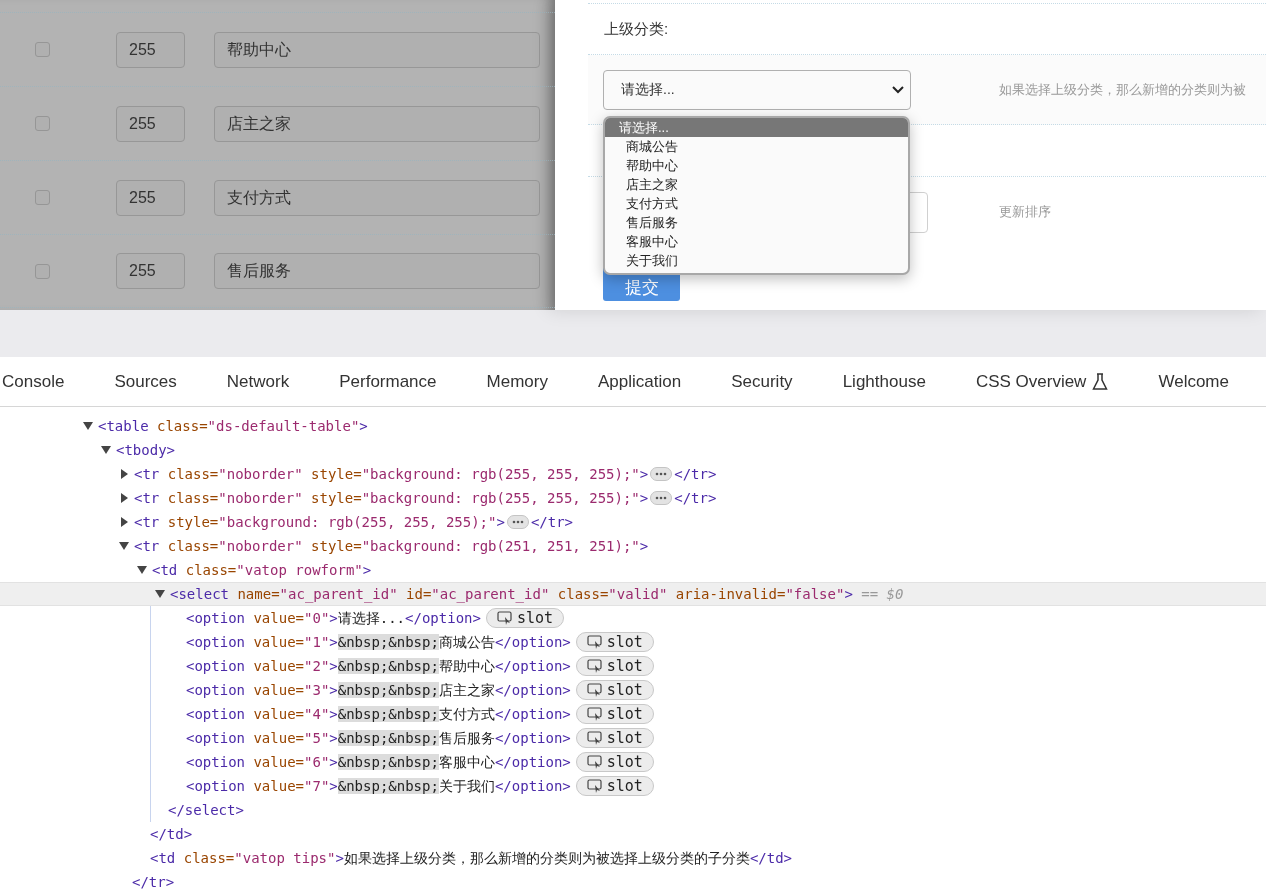  What do you see at coordinates (377, 271) in the screenshot?
I see `name-input: 售后服务` at bounding box center [377, 271].